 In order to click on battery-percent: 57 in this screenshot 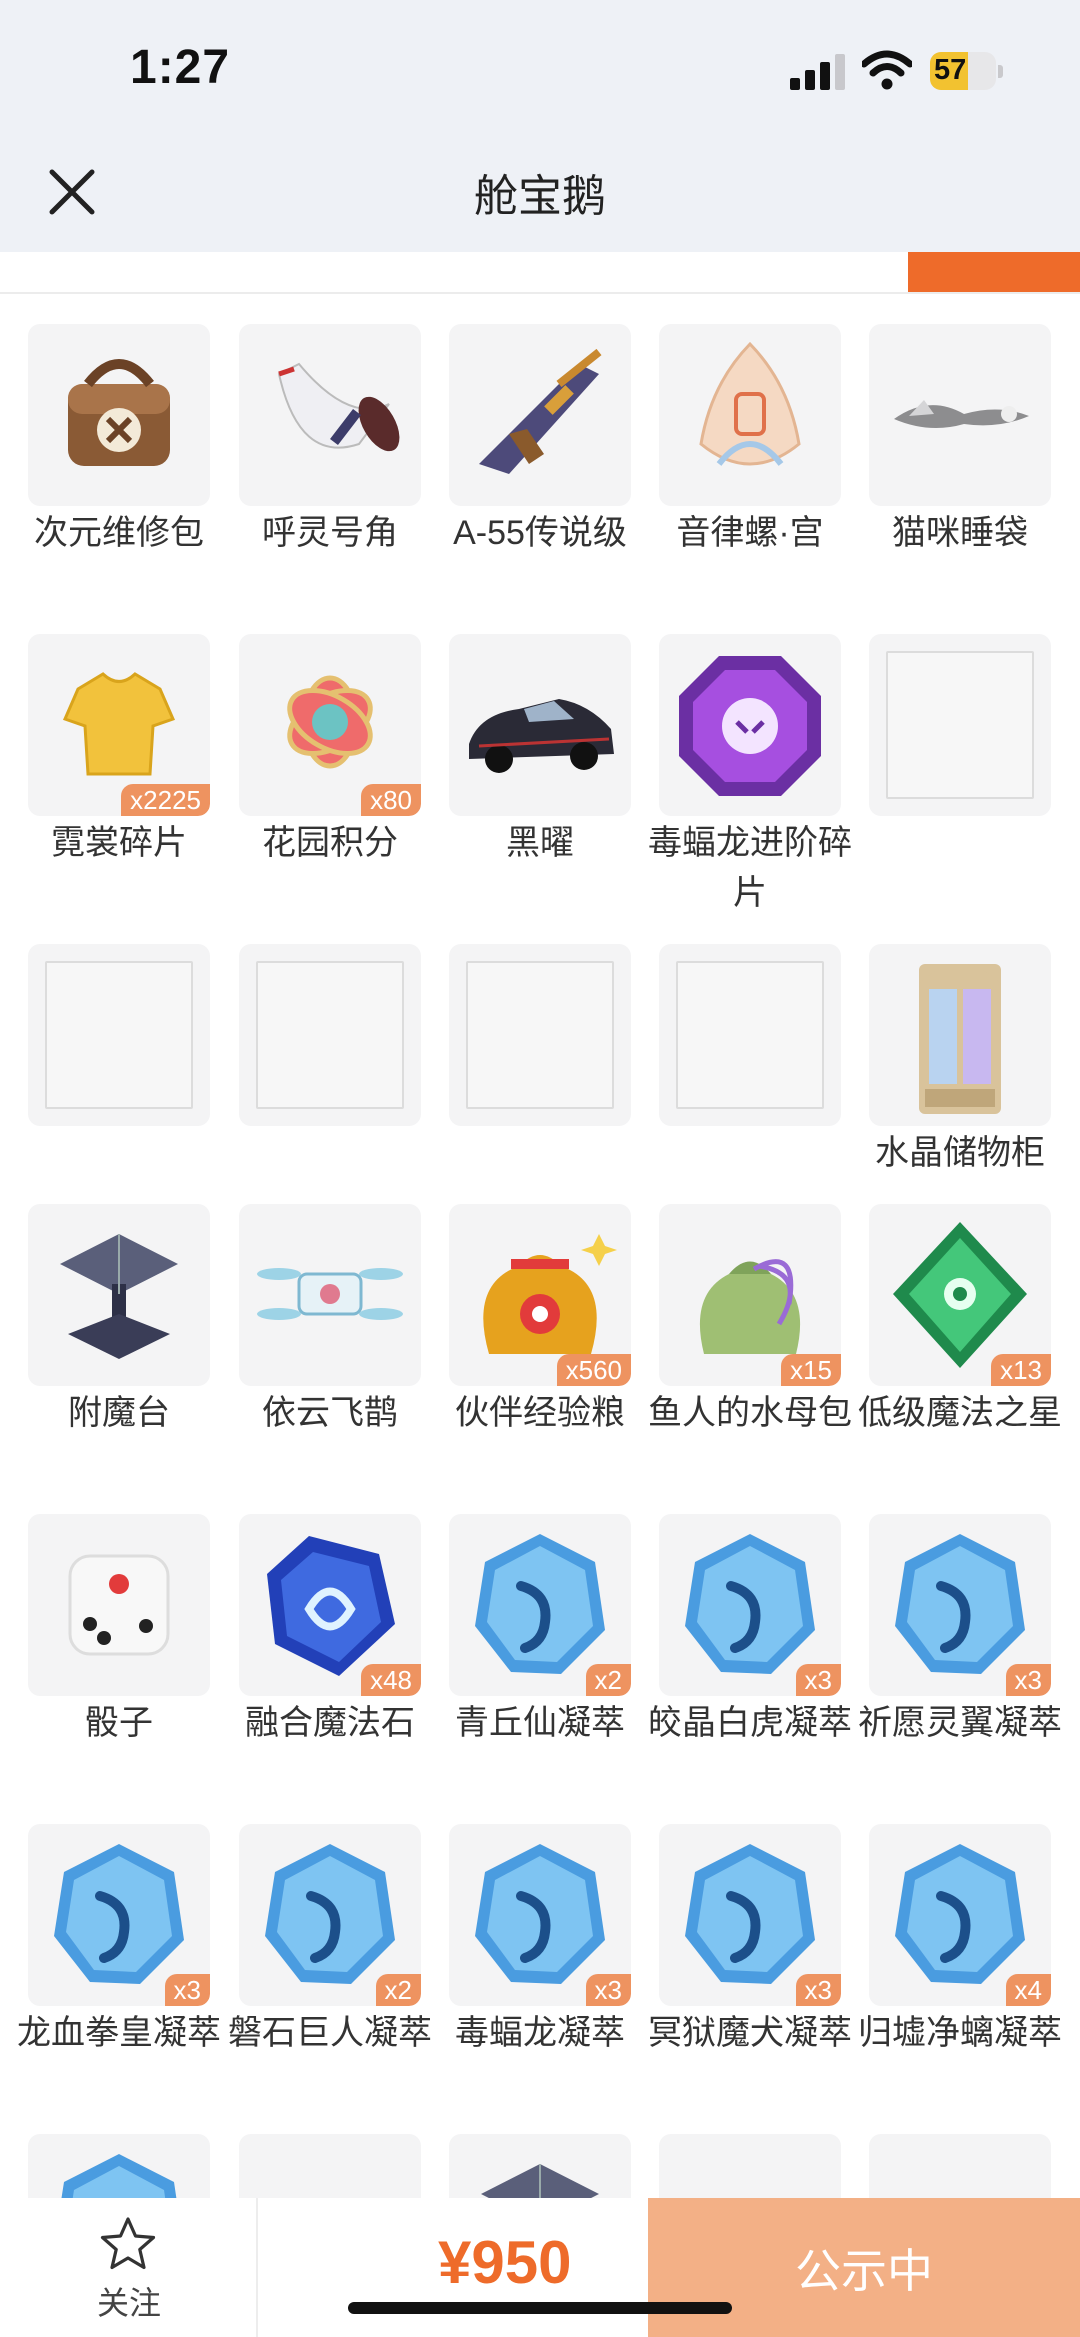, I will do `click(950, 70)`.